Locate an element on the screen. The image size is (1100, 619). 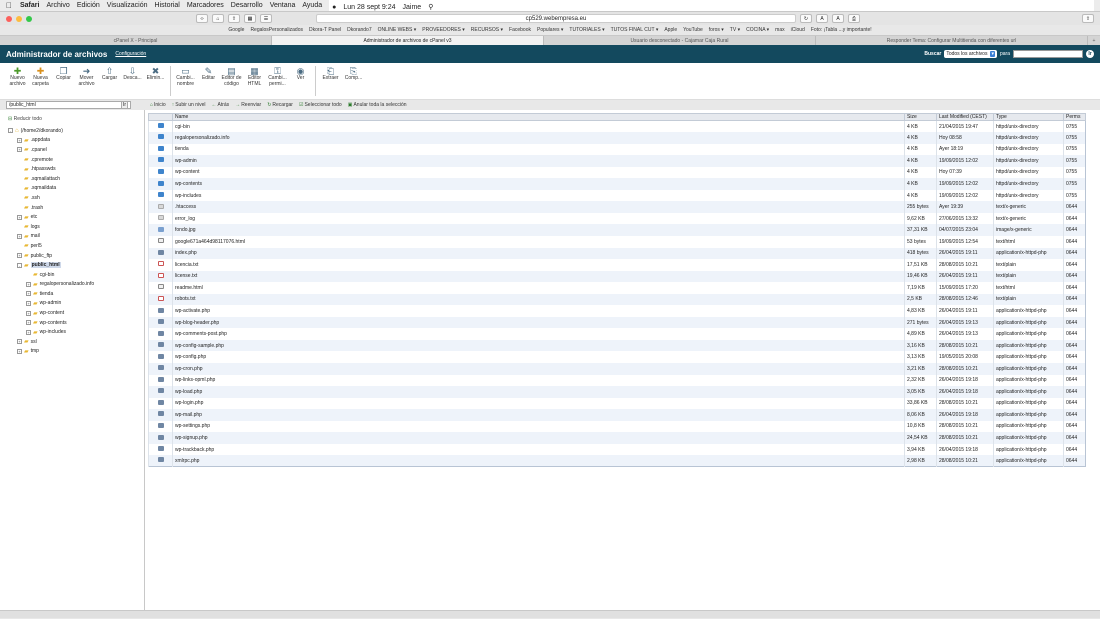
reading-list-icon: ☰ is located at coordinates (266, 18).